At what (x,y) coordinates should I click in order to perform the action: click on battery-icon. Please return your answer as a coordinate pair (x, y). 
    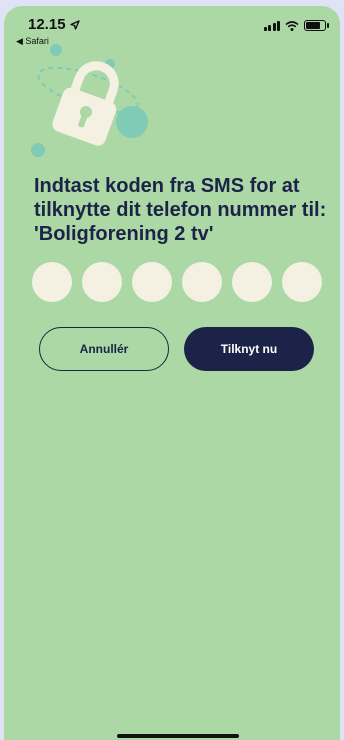
    Looking at the image, I should click on (316, 25).